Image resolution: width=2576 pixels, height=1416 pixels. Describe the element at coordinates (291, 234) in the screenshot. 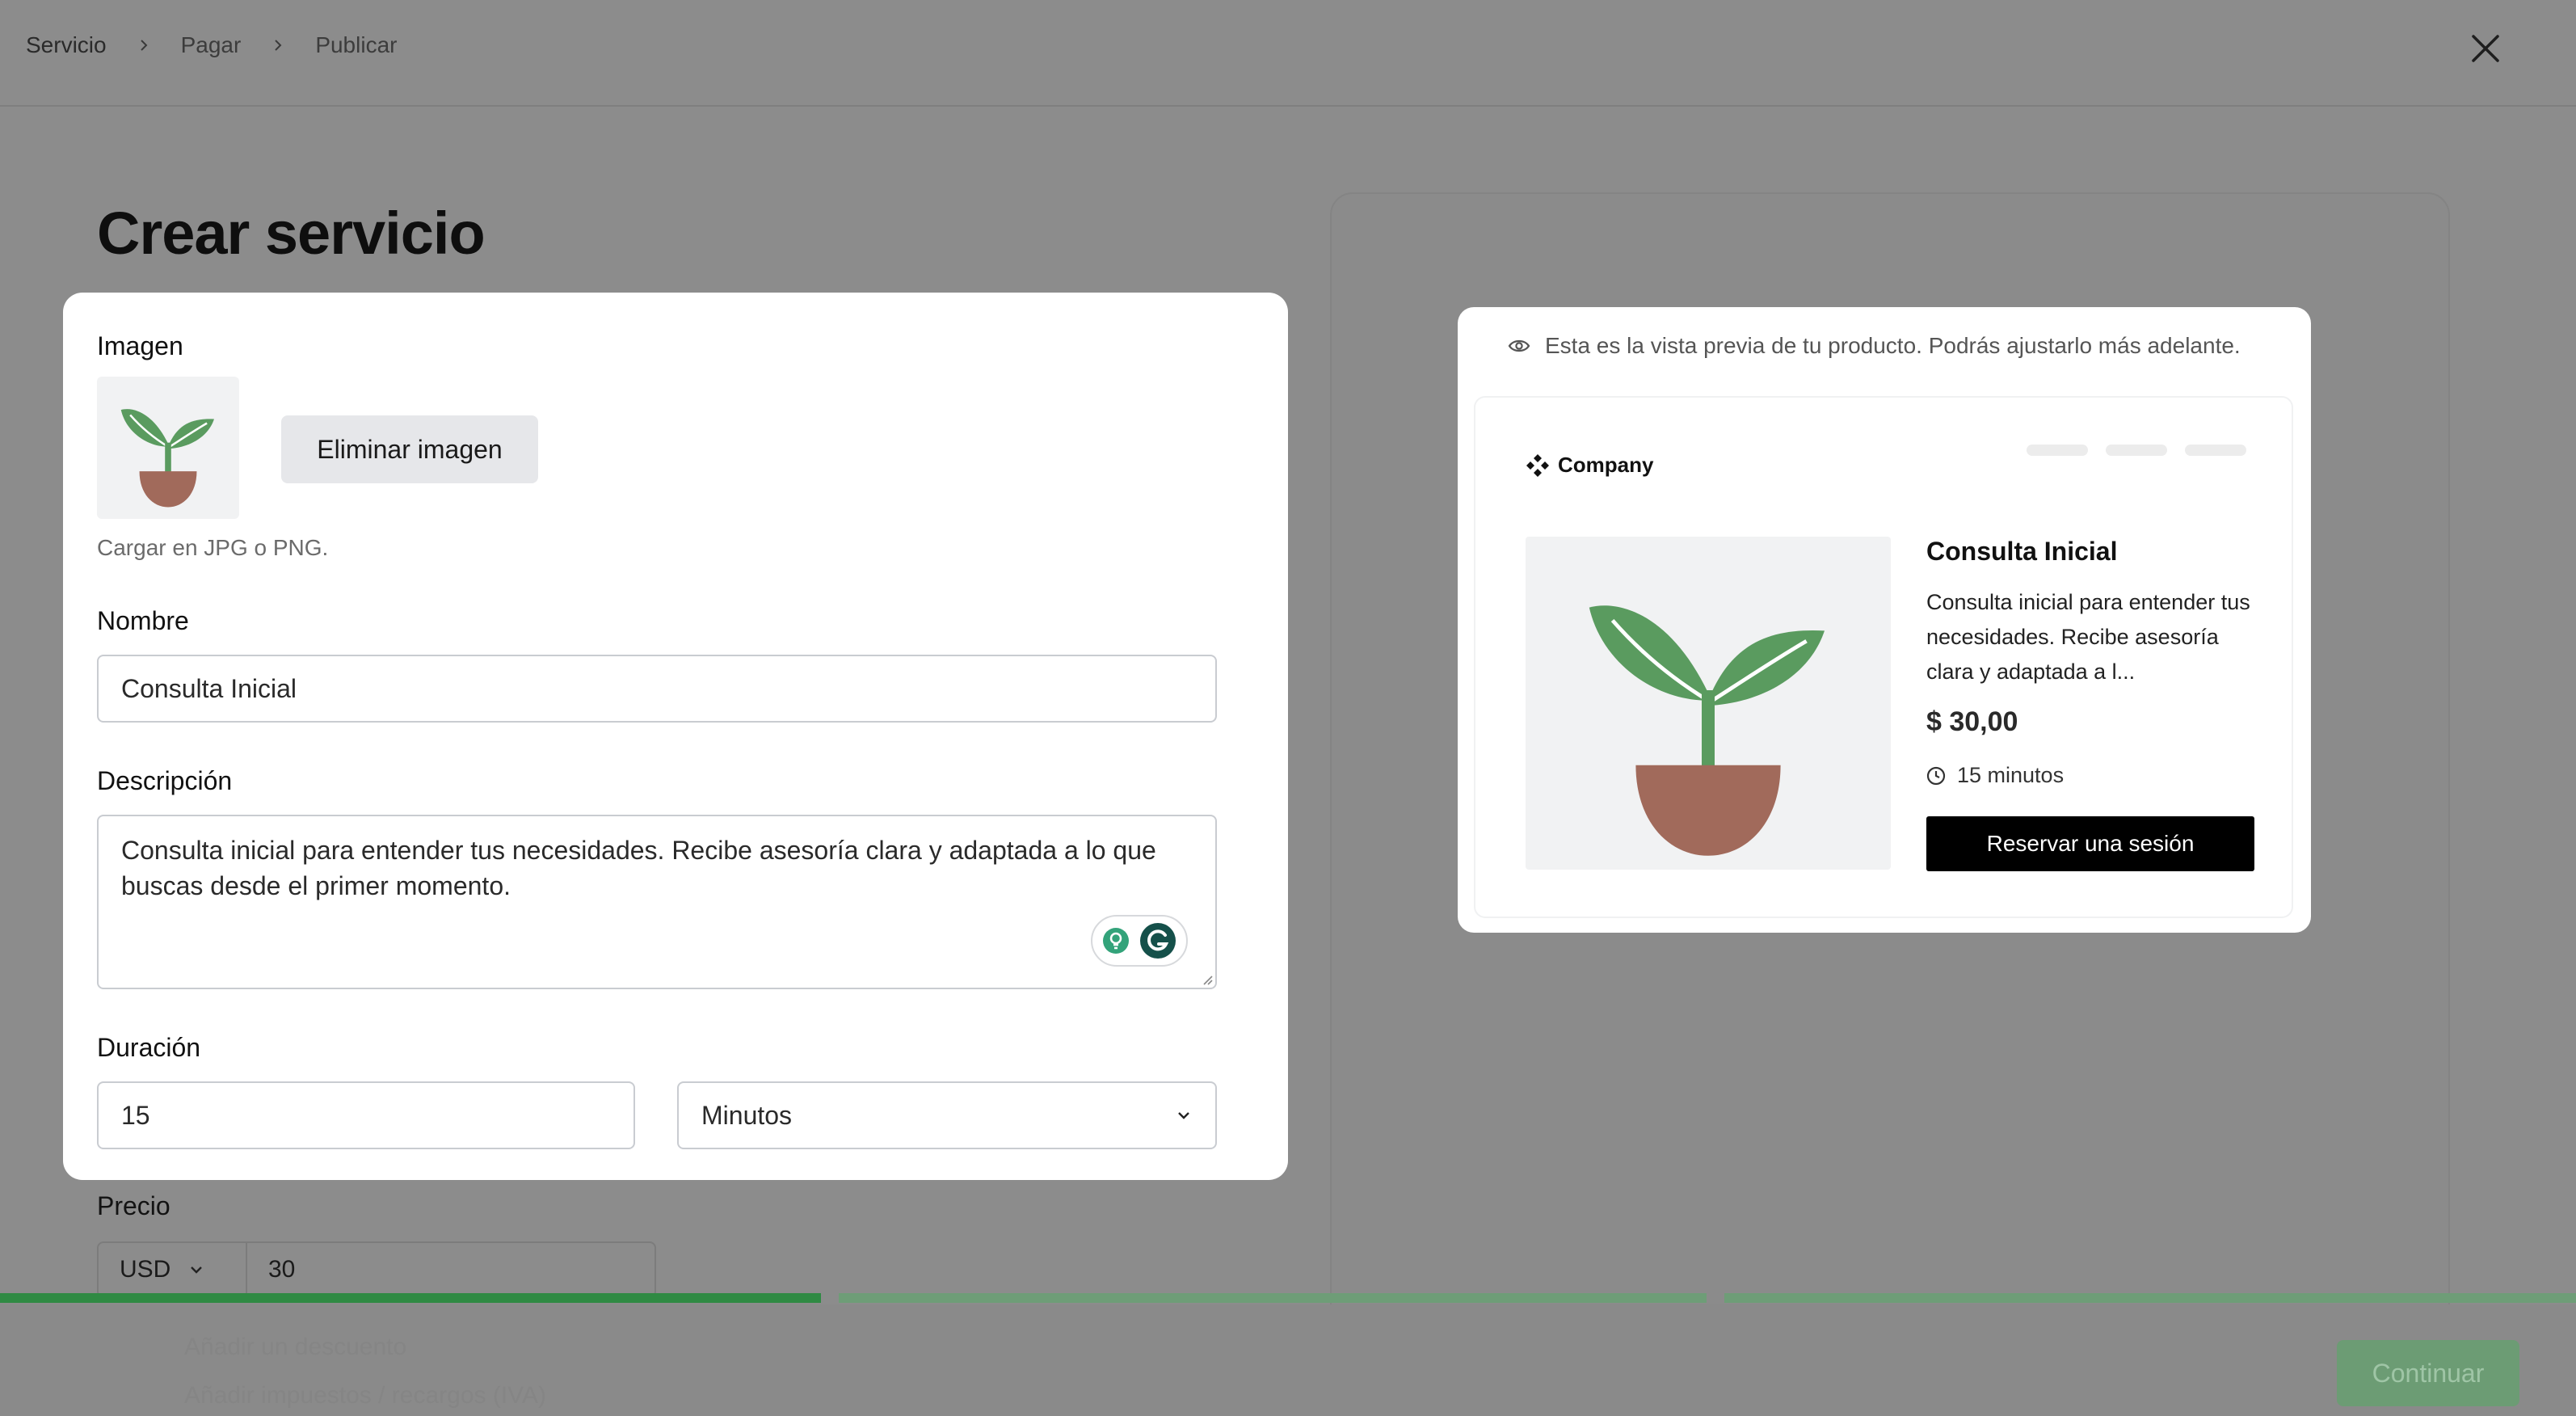

I see `page-title: Crear servicio` at that location.